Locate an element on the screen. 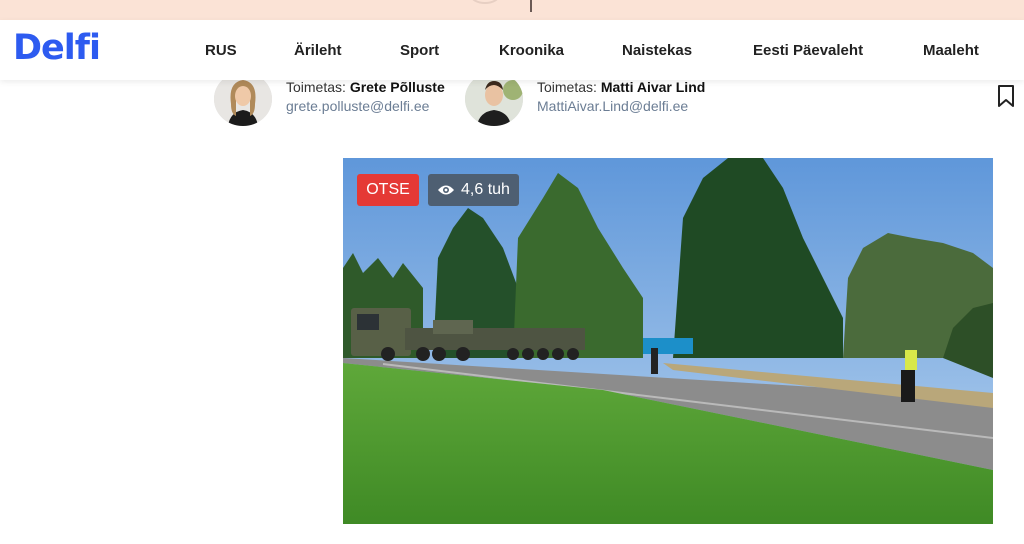 The width and height of the screenshot is (1024, 544). nav-item-naistekas: Naistekas is located at coordinates (657, 50).